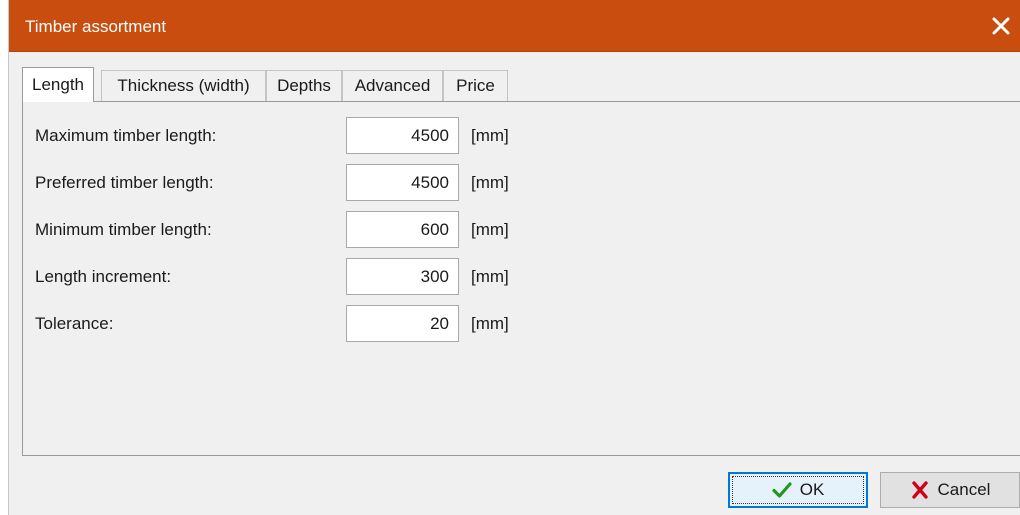 This screenshot has height=515, width=1020. I want to click on field-label: Preferred timber length:, so click(124, 182).